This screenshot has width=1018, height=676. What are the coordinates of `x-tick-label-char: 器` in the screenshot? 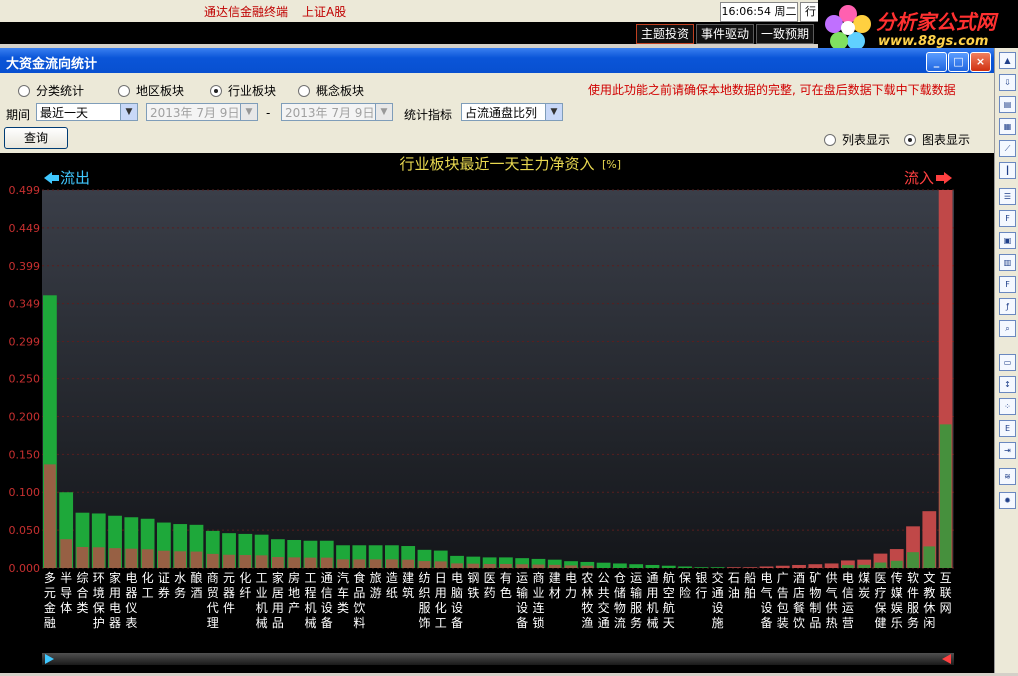 It's located at (131, 593).